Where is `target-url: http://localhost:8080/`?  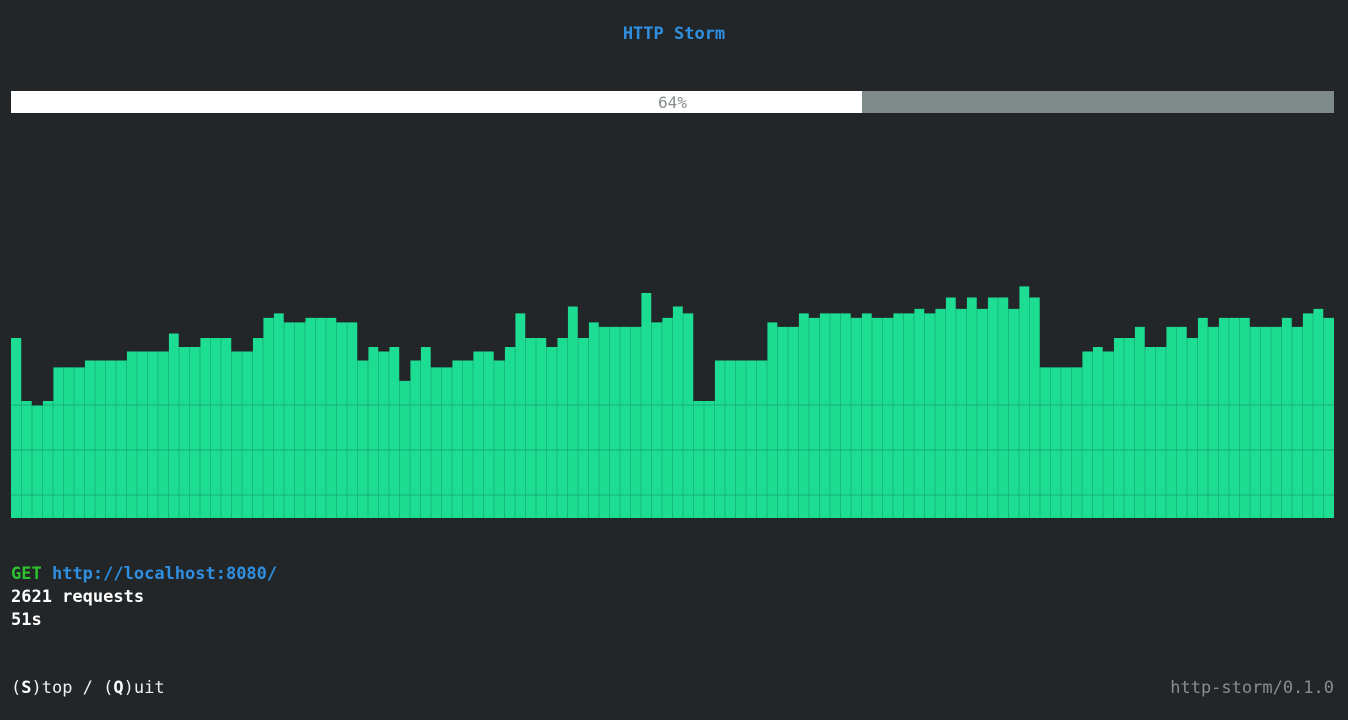 target-url: http://localhost:8080/ is located at coordinates (164, 574).